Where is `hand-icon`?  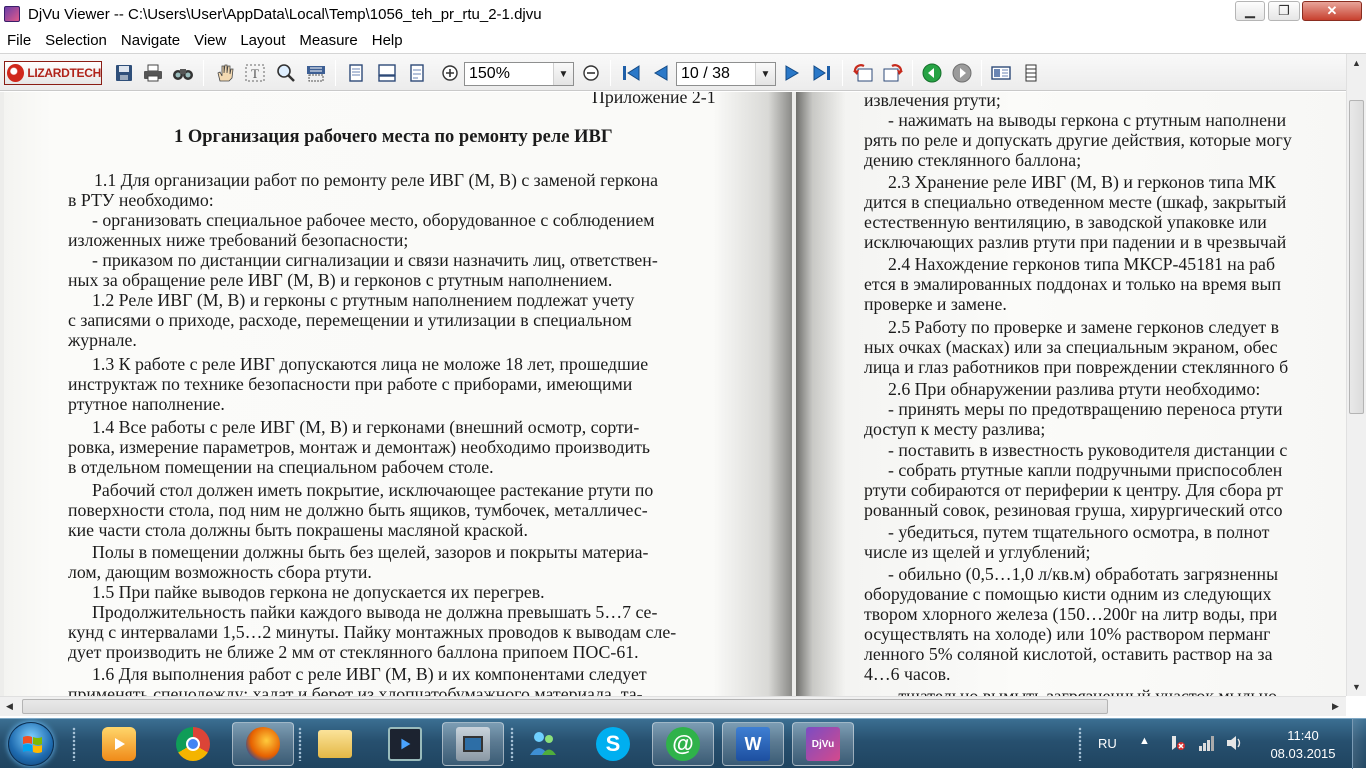 hand-icon is located at coordinates (225, 73).